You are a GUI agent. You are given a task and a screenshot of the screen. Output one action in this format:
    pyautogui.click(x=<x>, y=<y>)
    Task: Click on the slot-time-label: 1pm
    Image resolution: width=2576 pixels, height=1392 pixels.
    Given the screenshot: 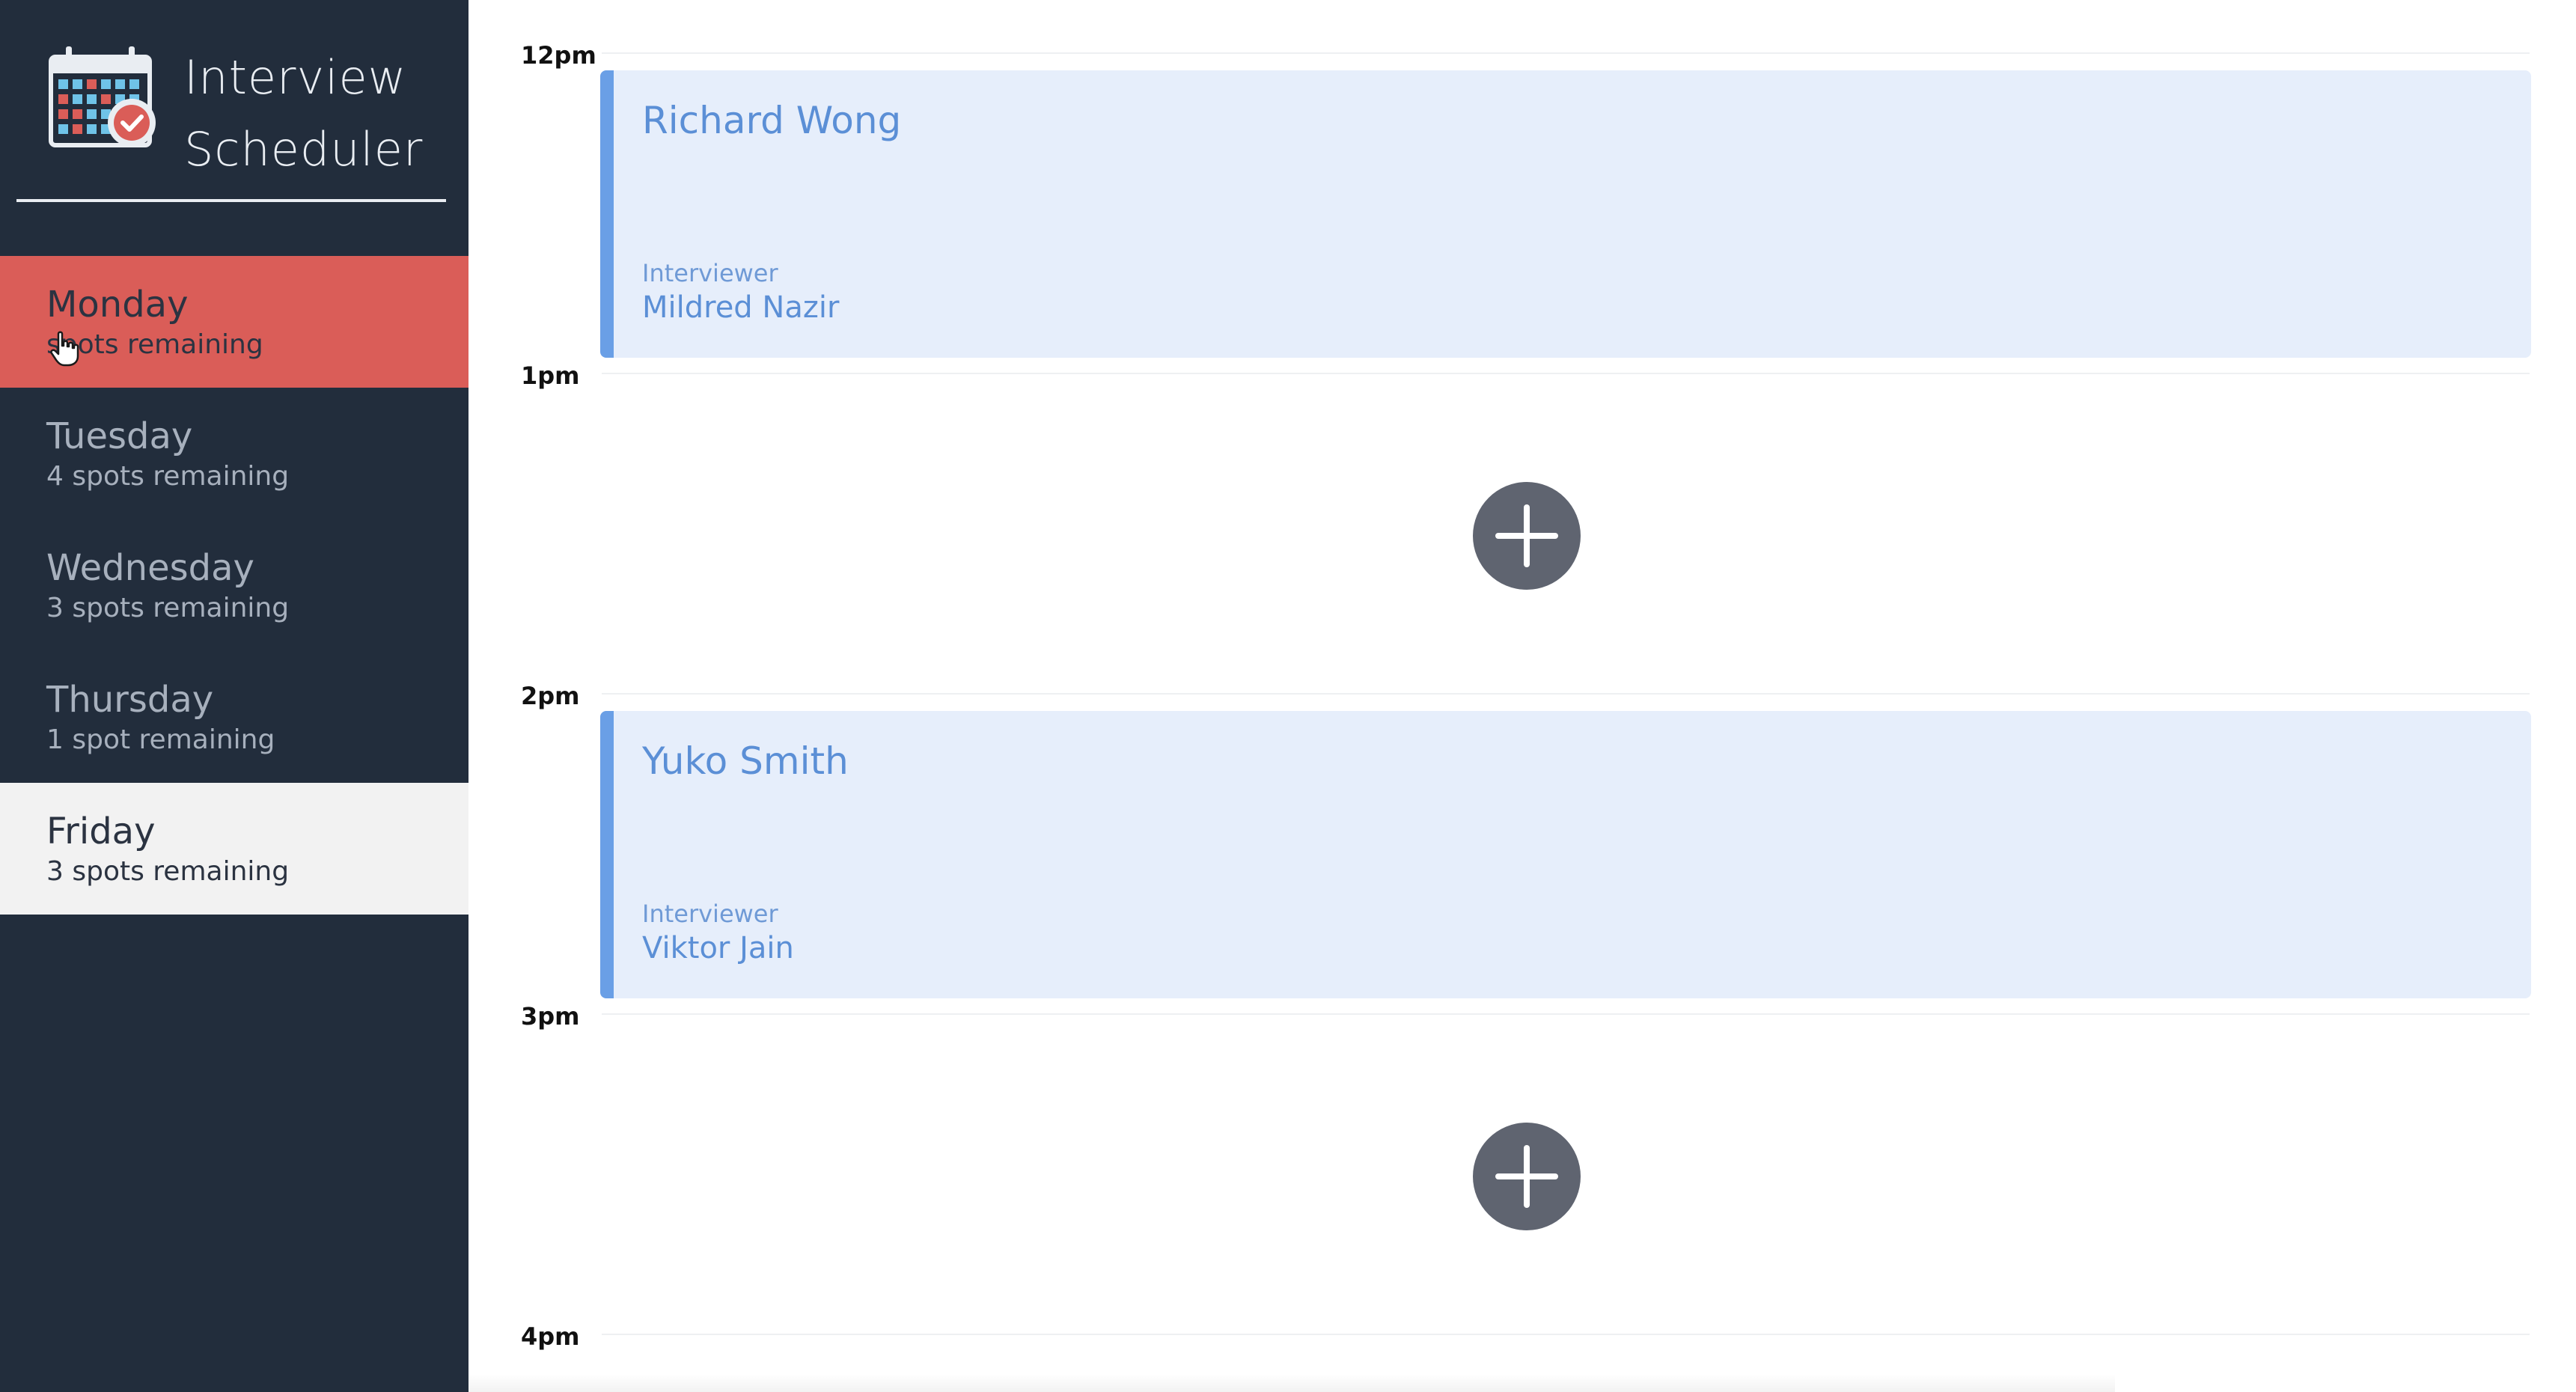 What is the action you would take?
    pyautogui.click(x=550, y=376)
    